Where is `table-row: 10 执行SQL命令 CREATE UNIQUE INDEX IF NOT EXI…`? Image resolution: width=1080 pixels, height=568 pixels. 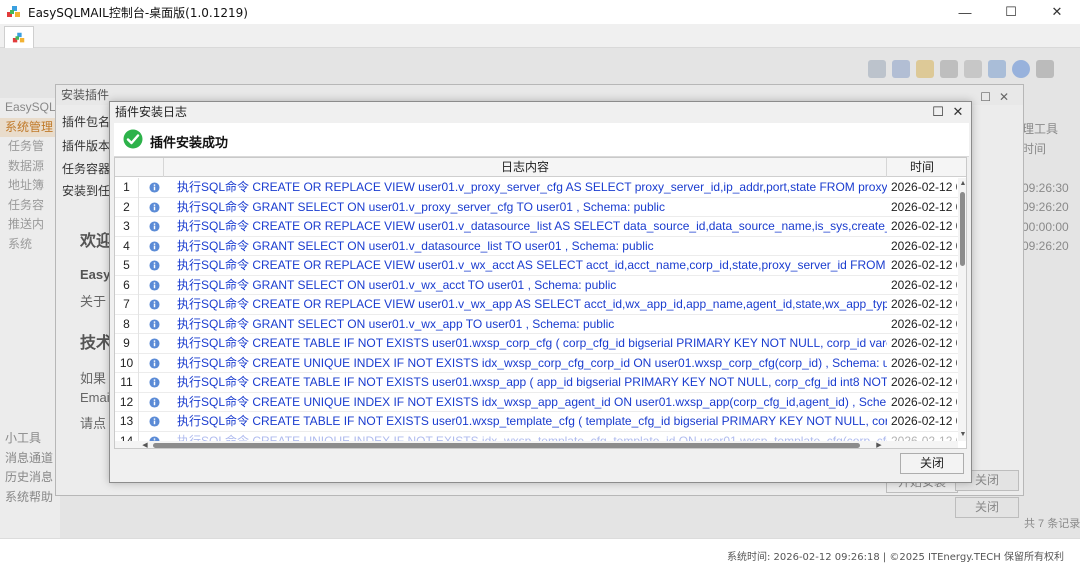 table-row: 10 执行SQL命令 CREATE UNIQUE INDEX IF NOT EXI… is located at coordinates (536, 363).